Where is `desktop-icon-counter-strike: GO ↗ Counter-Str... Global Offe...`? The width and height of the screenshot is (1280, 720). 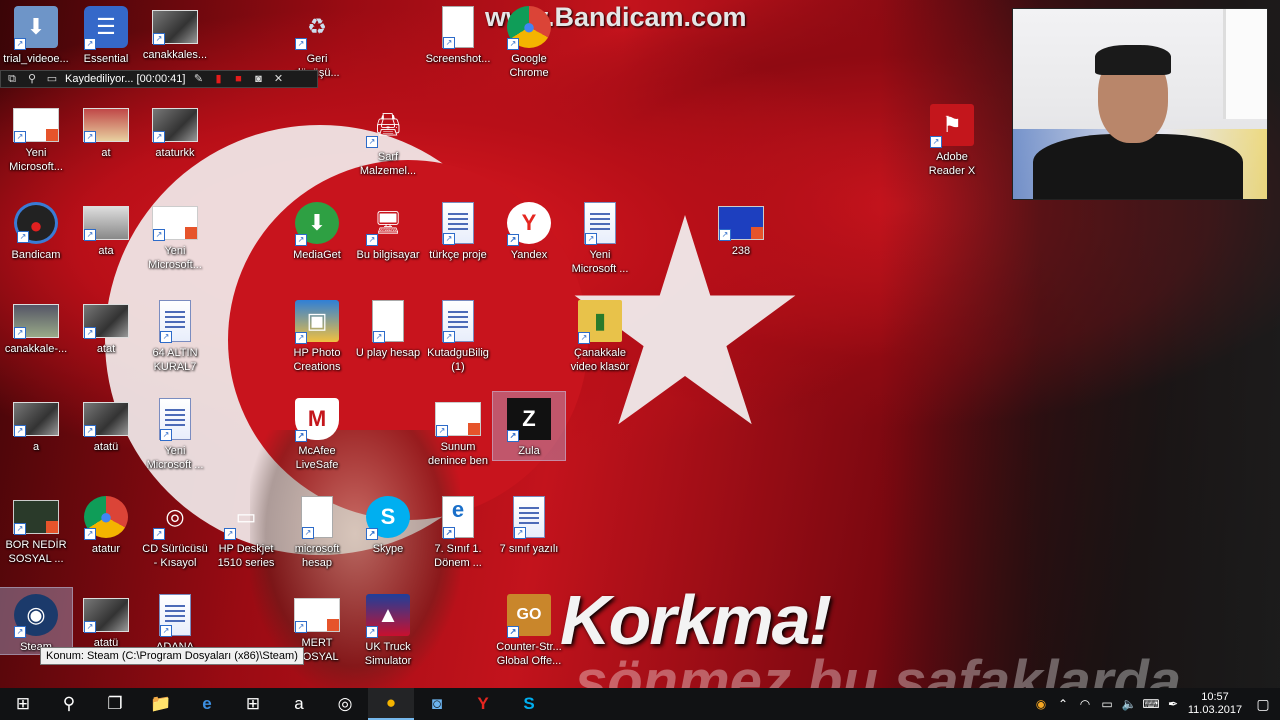 desktop-icon-counter-strike: GO ↗ Counter-Str... Global Offe... is located at coordinates (529, 628).